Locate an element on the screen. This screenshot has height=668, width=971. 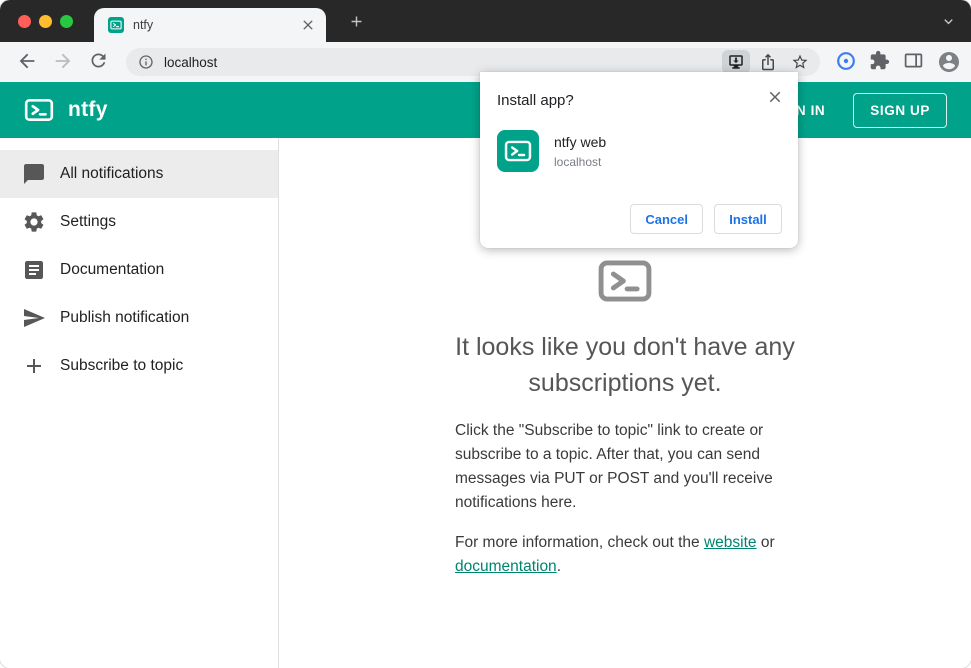
ntfy-logo-large-icon is located at coordinates (625, 281).